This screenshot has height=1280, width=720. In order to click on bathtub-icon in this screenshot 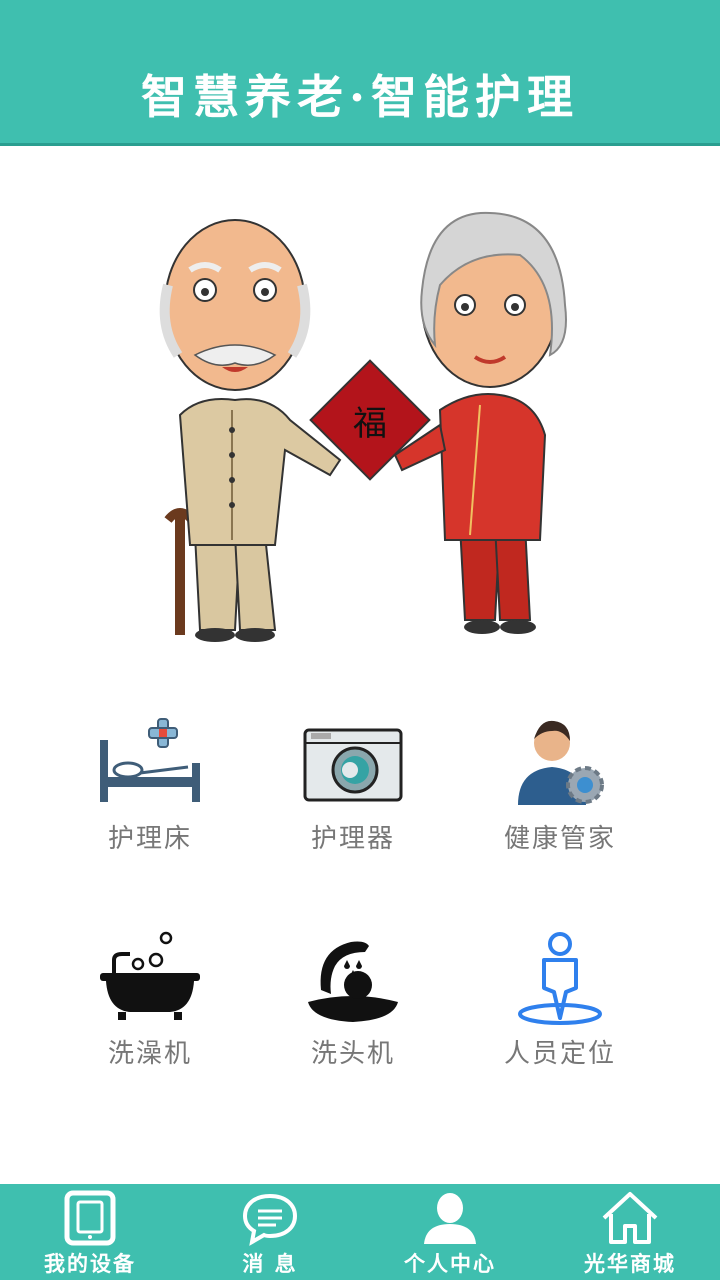, I will do `click(150, 975)`.